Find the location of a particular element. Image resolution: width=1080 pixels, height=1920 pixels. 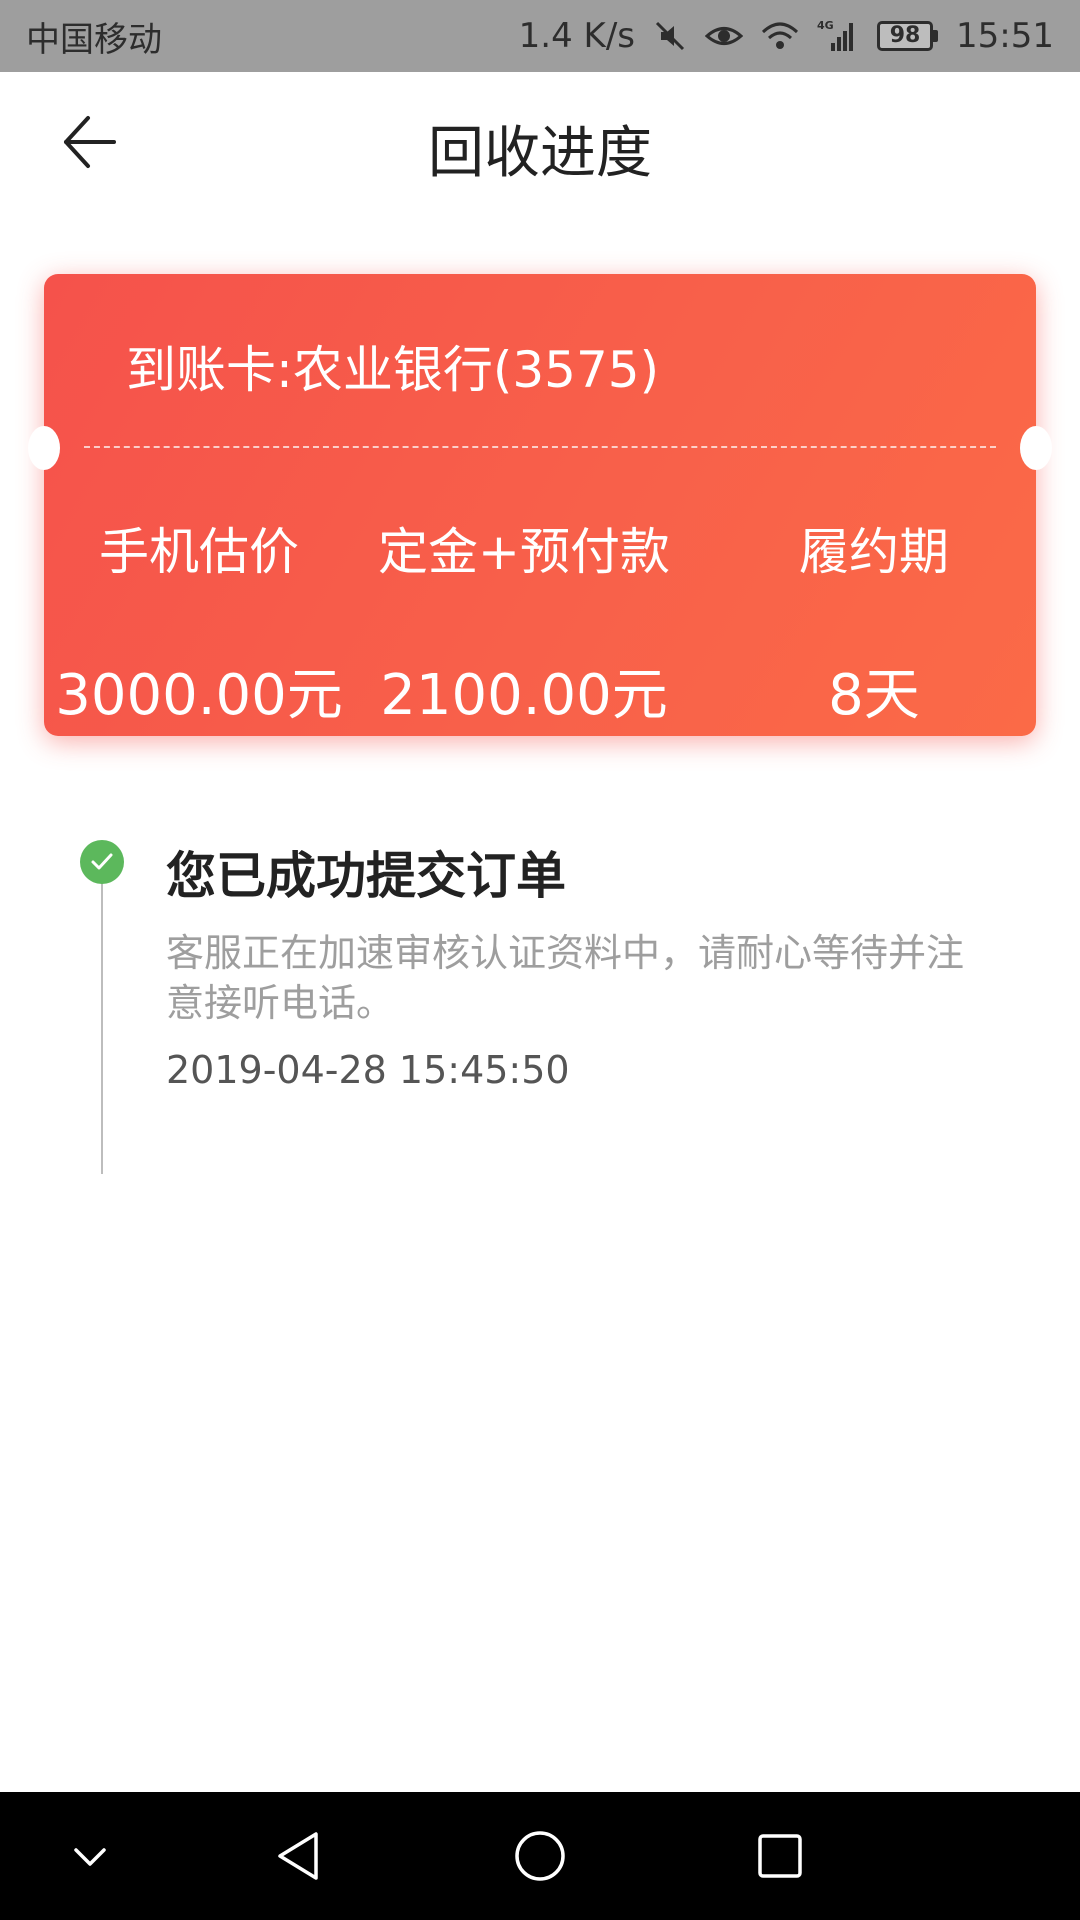

square-recents-icon is located at coordinates (780, 1856).